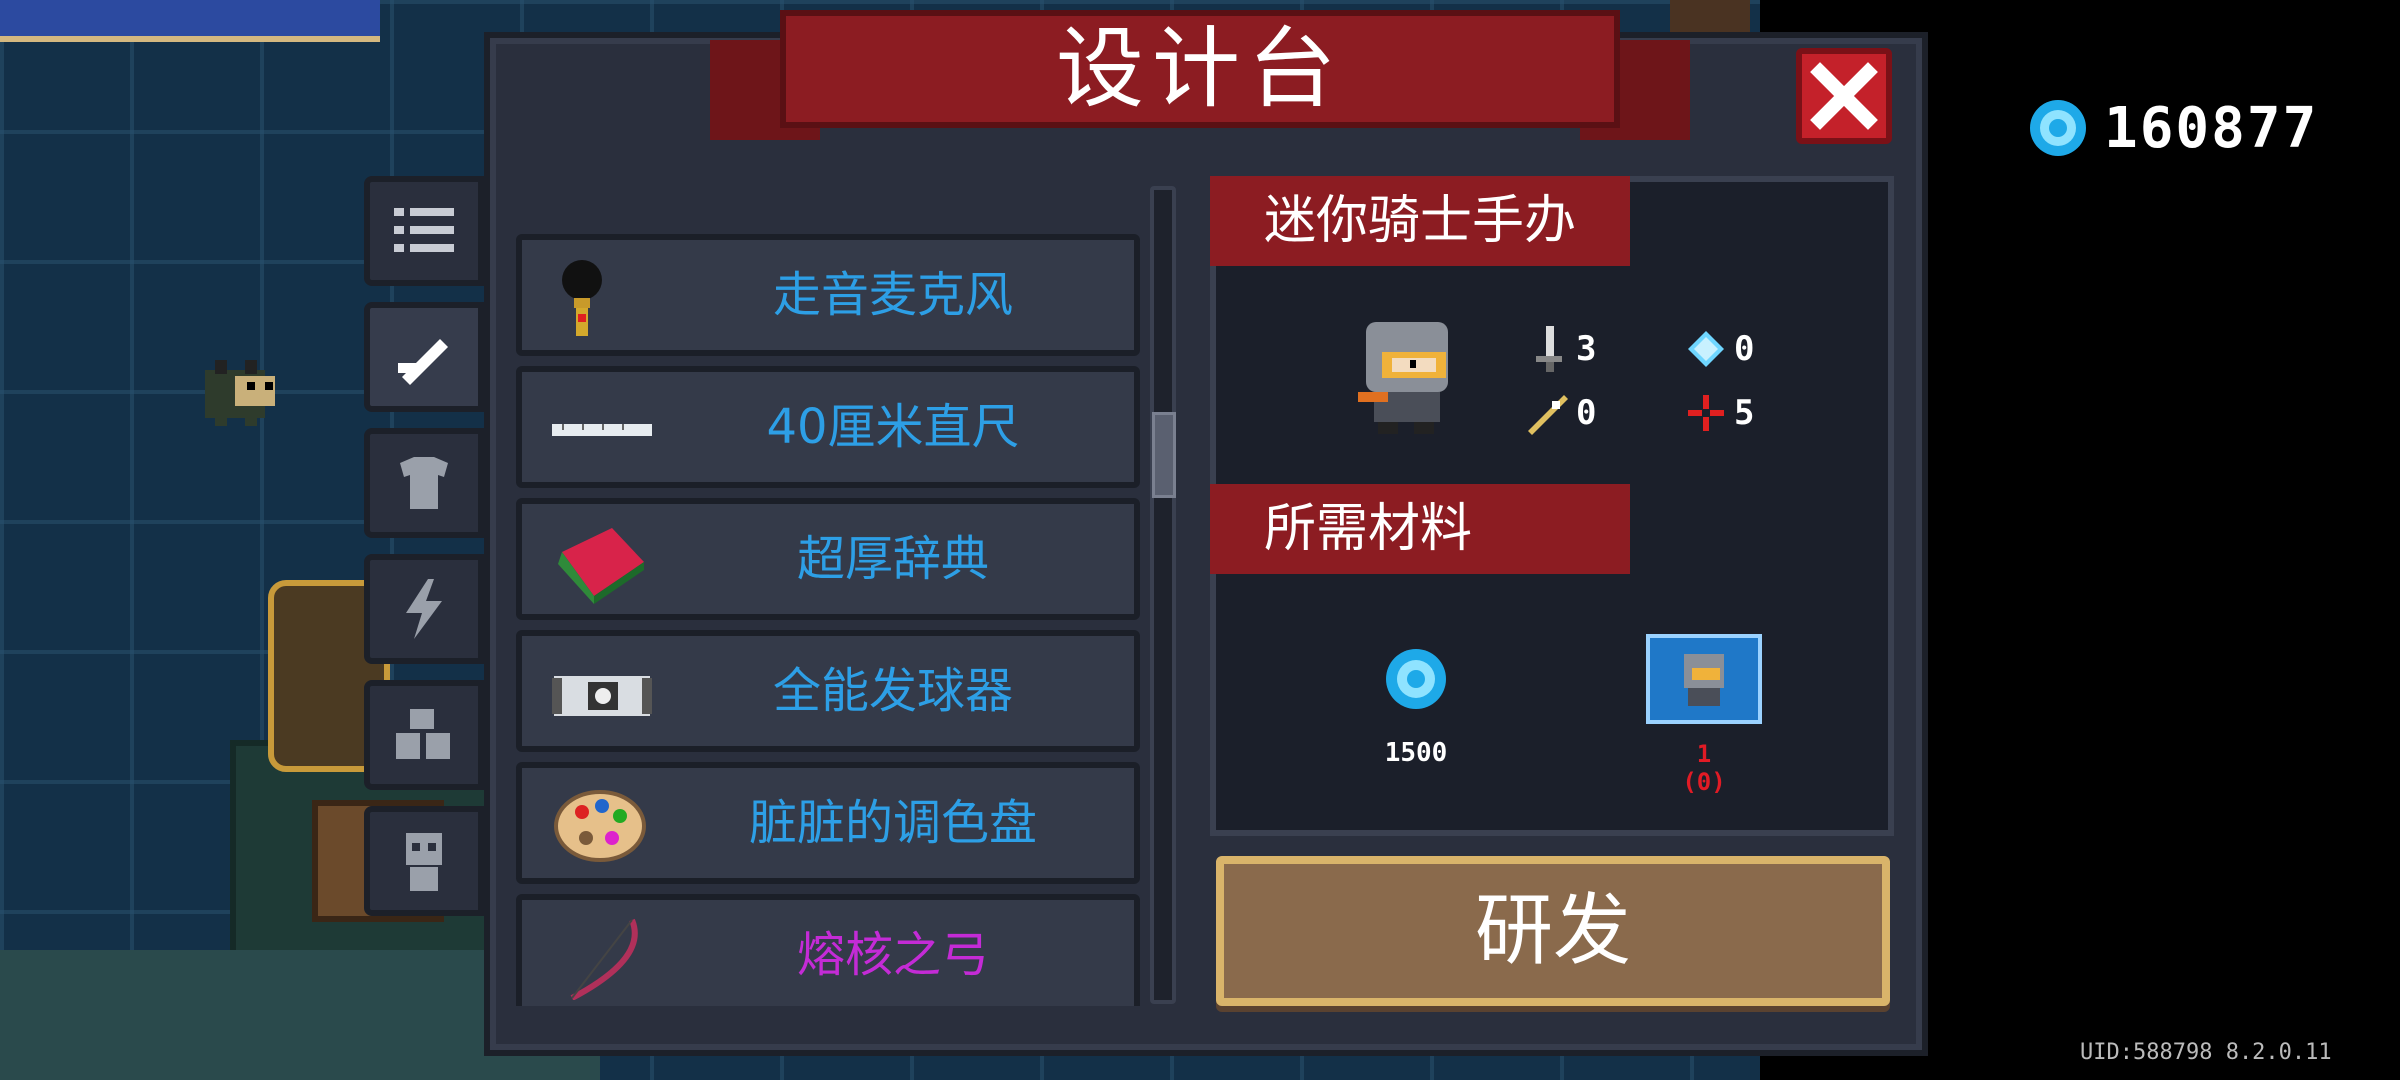 The height and width of the screenshot is (1080, 2400). I want to click on item-name: 40厘米直尺, so click(893, 427).